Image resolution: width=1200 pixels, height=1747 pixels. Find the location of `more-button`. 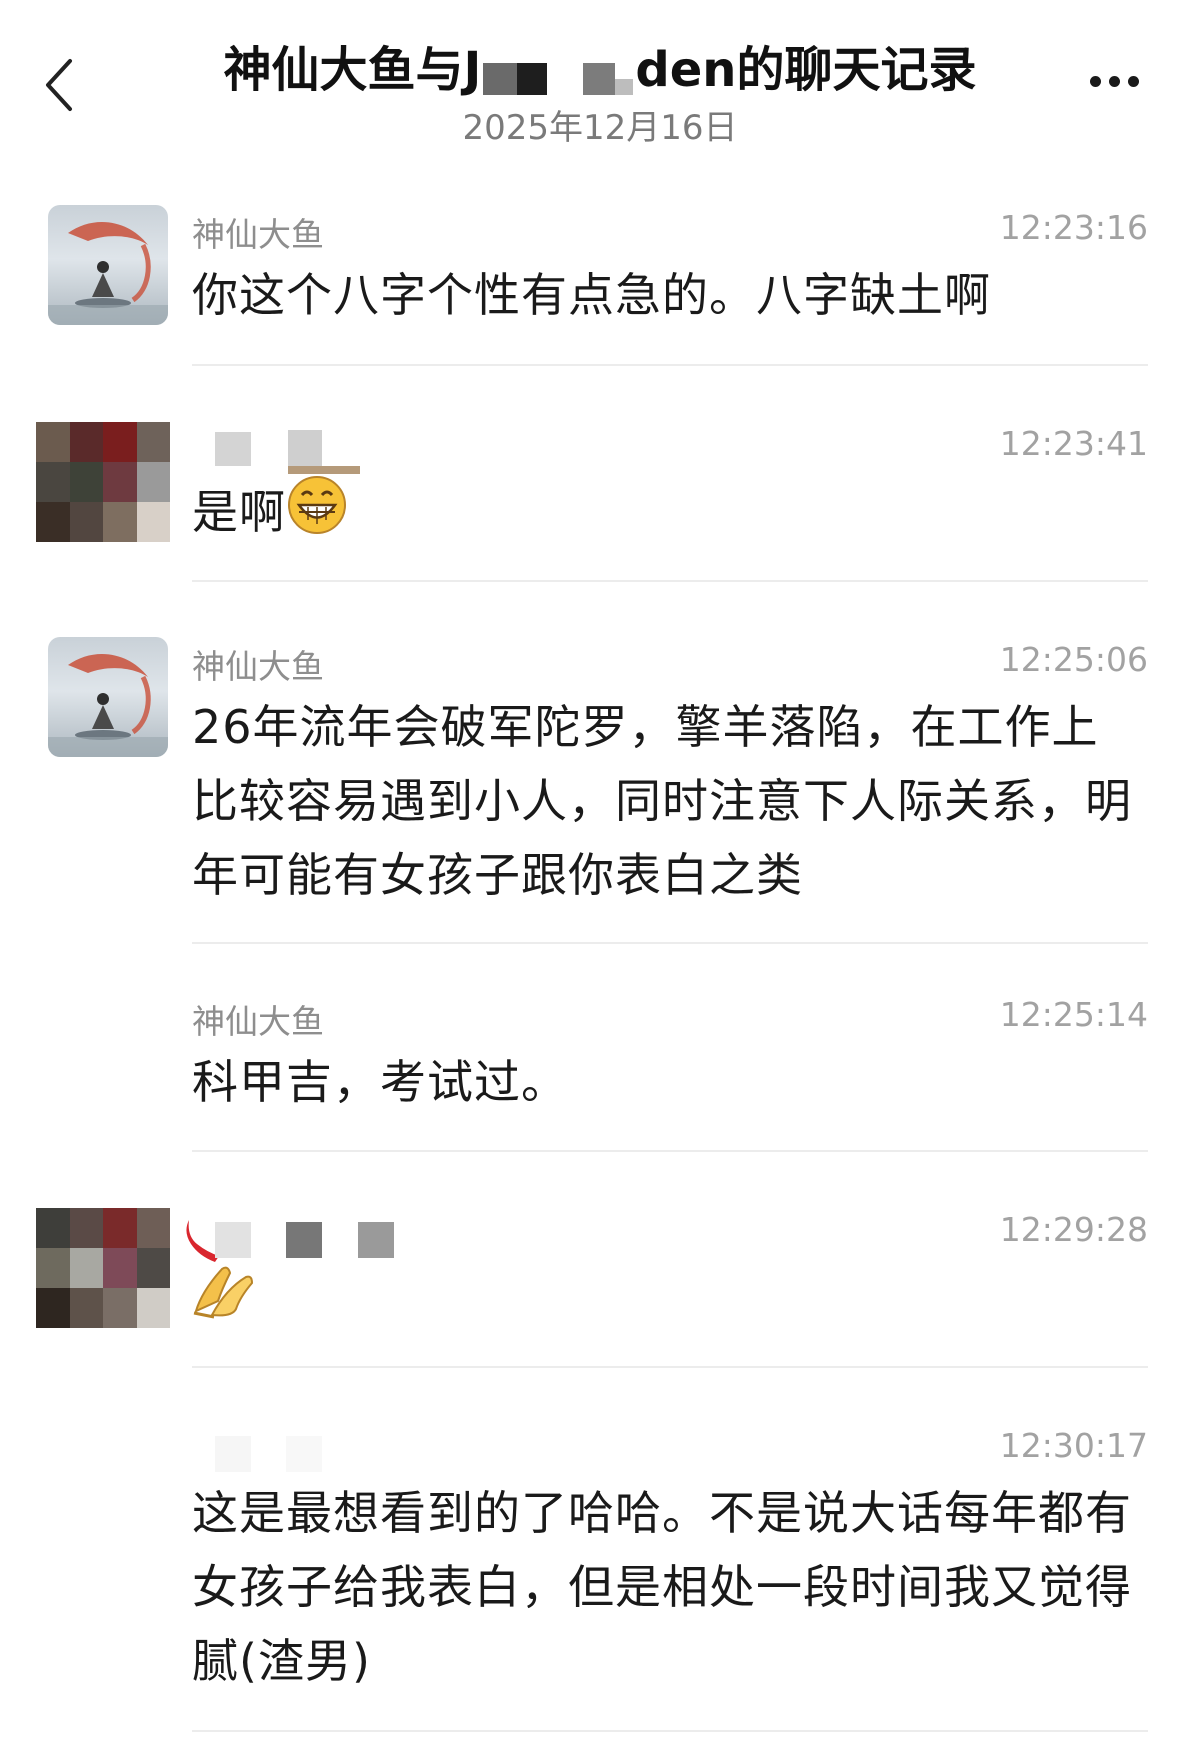

more-button is located at coordinates (1120, 84).